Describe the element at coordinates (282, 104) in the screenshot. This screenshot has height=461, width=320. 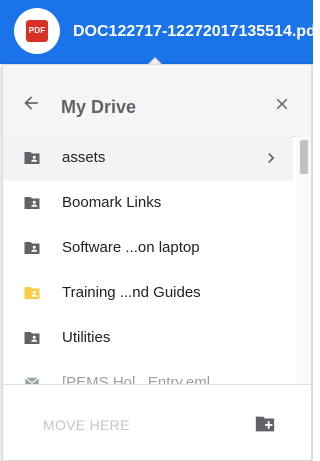
I see `close-icon` at that location.